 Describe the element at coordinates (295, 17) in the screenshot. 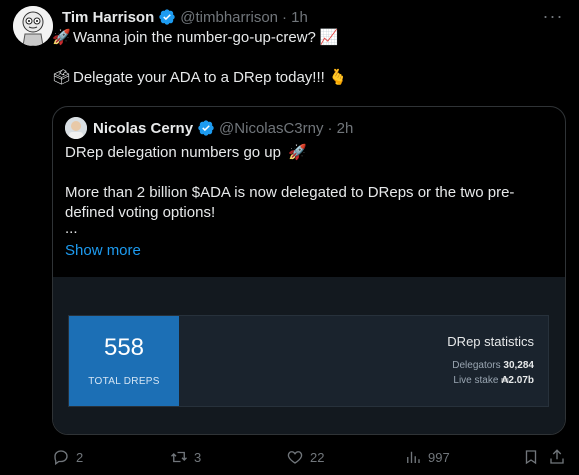

I see `tweet-time: · 1h` at that location.